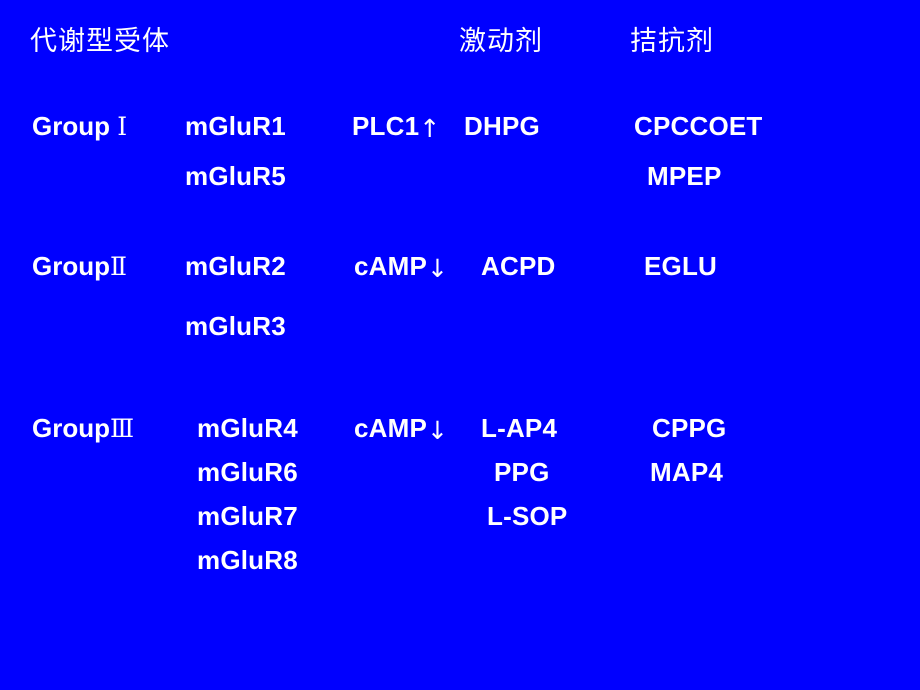 The height and width of the screenshot is (690, 920). What do you see at coordinates (502, 126) in the screenshot?
I see `group-1-agonist-1: DHPG` at bounding box center [502, 126].